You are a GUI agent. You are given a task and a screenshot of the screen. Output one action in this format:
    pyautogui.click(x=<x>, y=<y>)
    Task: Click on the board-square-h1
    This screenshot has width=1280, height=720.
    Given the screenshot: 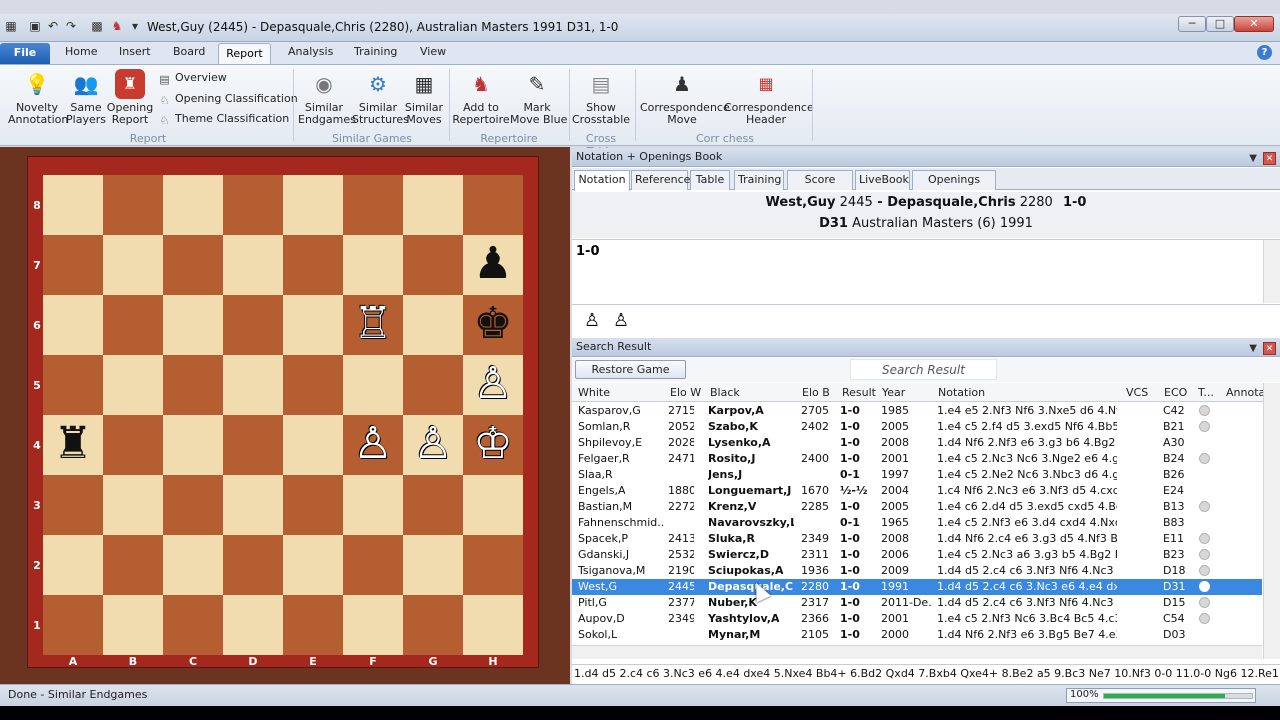 What is the action you would take?
    pyautogui.click(x=493, y=625)
    